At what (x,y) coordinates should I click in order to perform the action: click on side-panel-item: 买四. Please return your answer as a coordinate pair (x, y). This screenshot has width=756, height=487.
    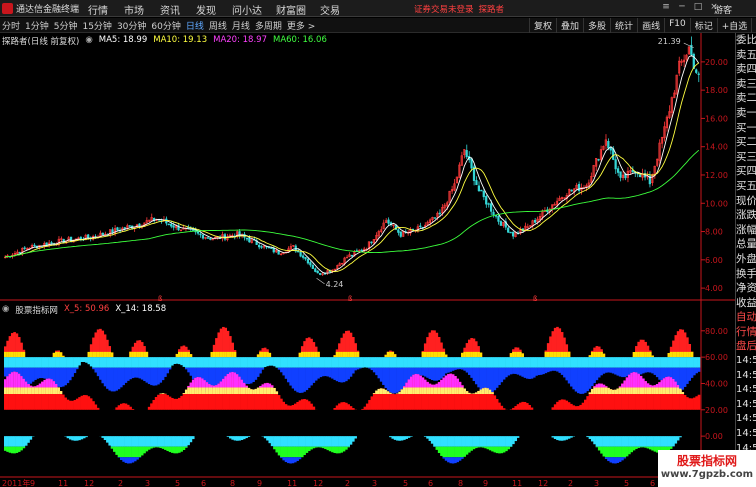
    Looking at the image, I should click on (746, 171).